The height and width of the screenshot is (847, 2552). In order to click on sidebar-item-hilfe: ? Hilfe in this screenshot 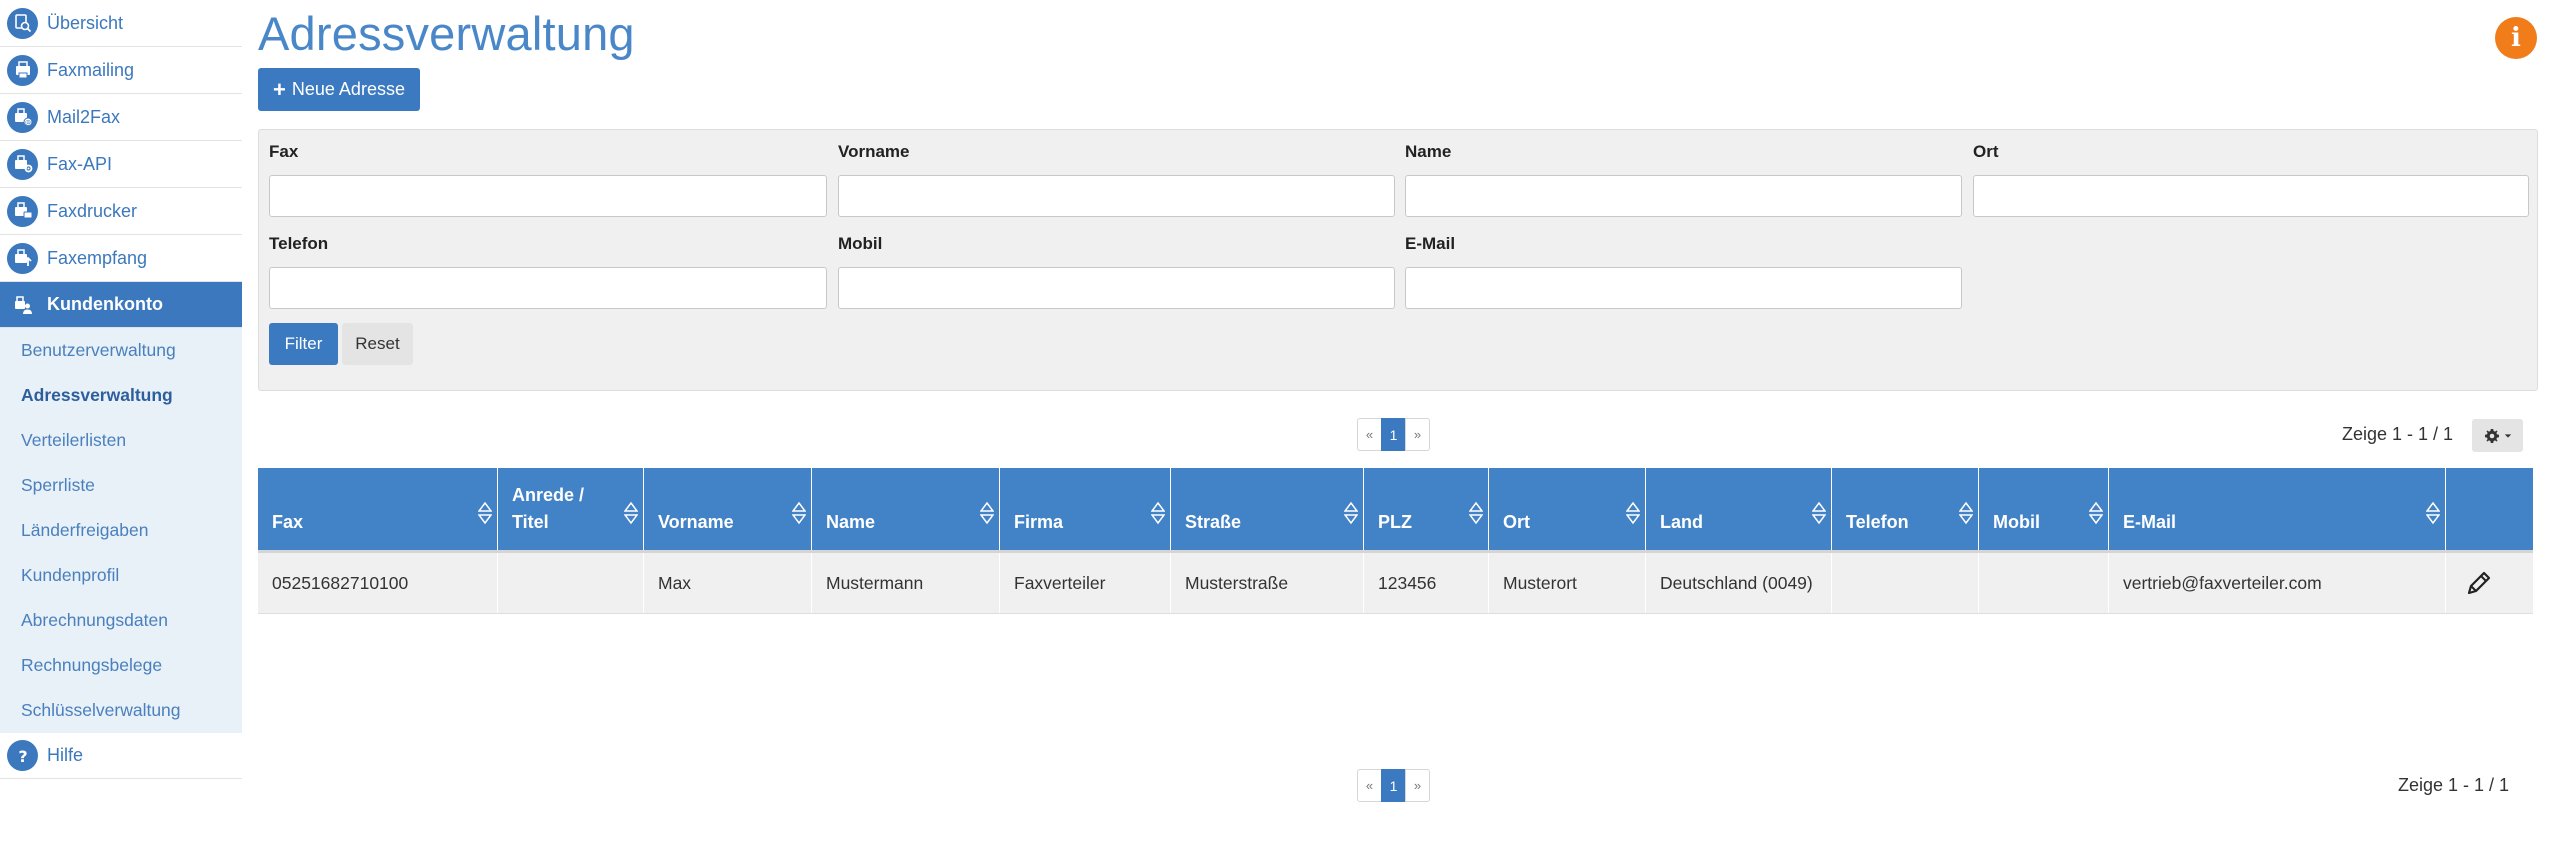, I will do `click(121, 756)`.